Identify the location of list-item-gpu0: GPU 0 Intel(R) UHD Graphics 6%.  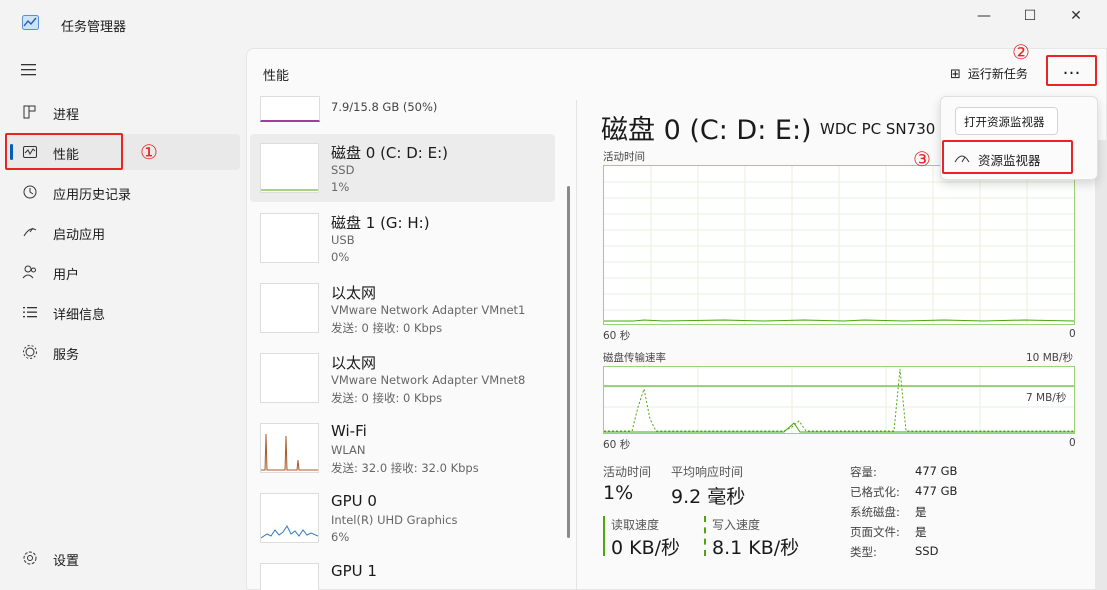
(402, 518).